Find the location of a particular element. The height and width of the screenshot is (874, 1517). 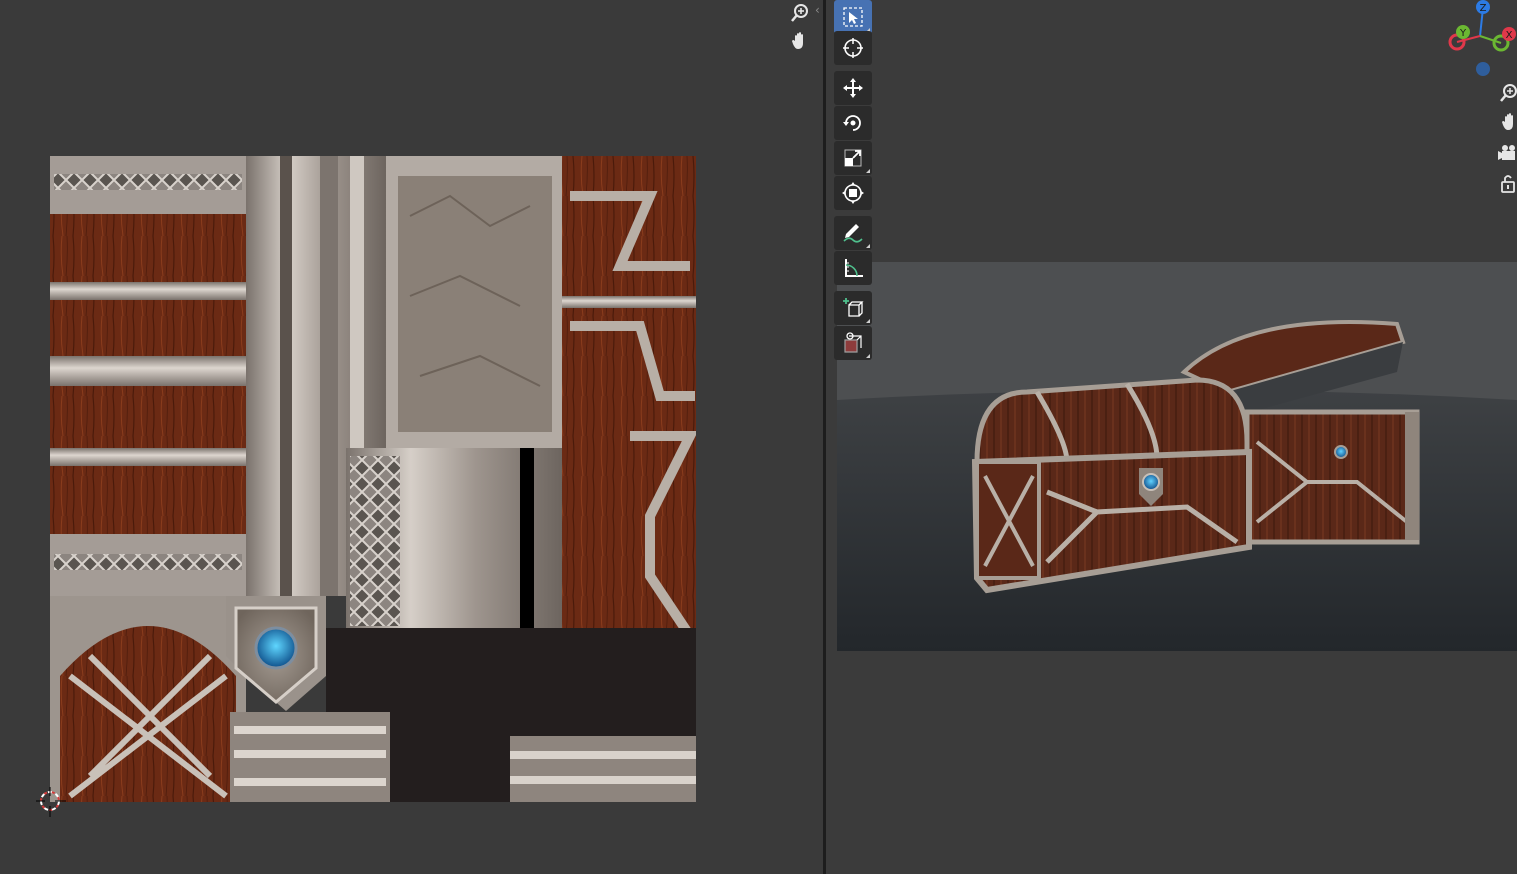

rotate-icon is located at coordinates (852, 123).